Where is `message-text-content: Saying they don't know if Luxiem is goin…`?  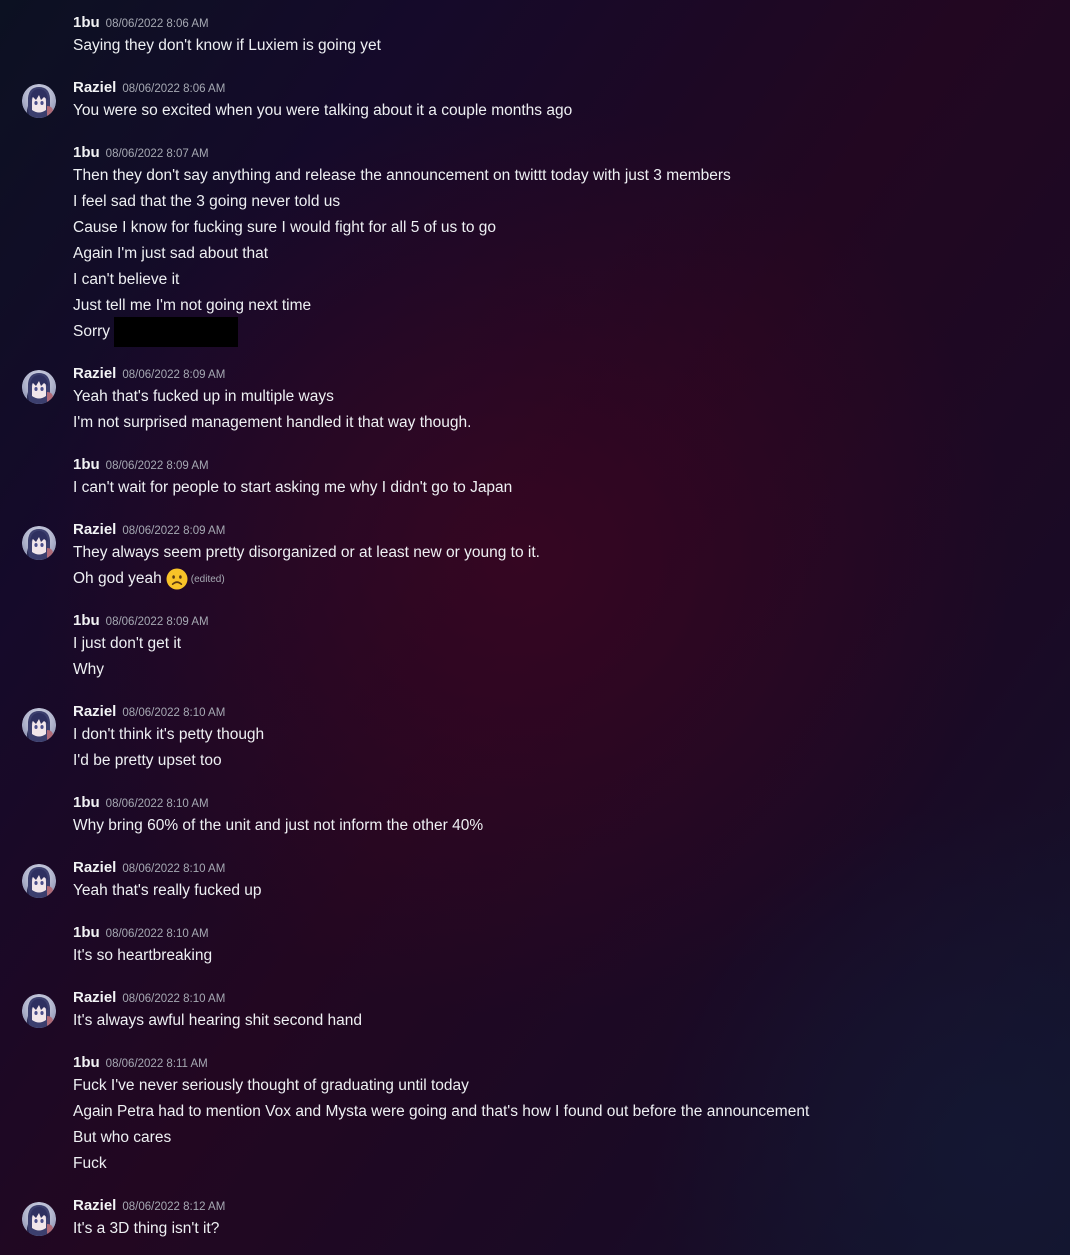
message-text-content: Saying they don't know if Luxiem is goin… is located at coordinates (227, 45).